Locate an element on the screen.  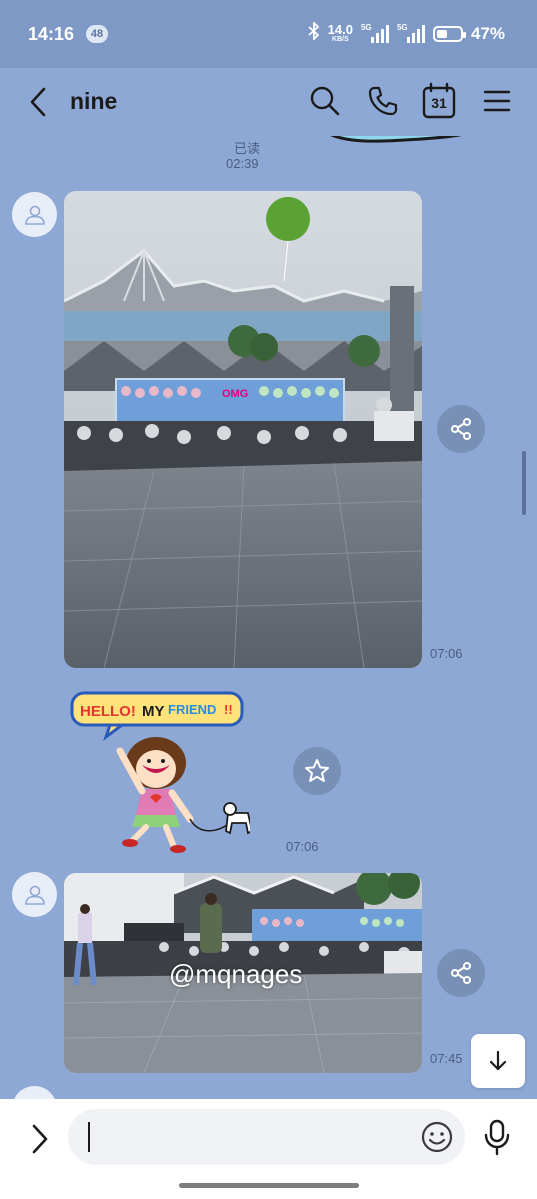
chevron-right-icon is located at coordinates (40, 1139).